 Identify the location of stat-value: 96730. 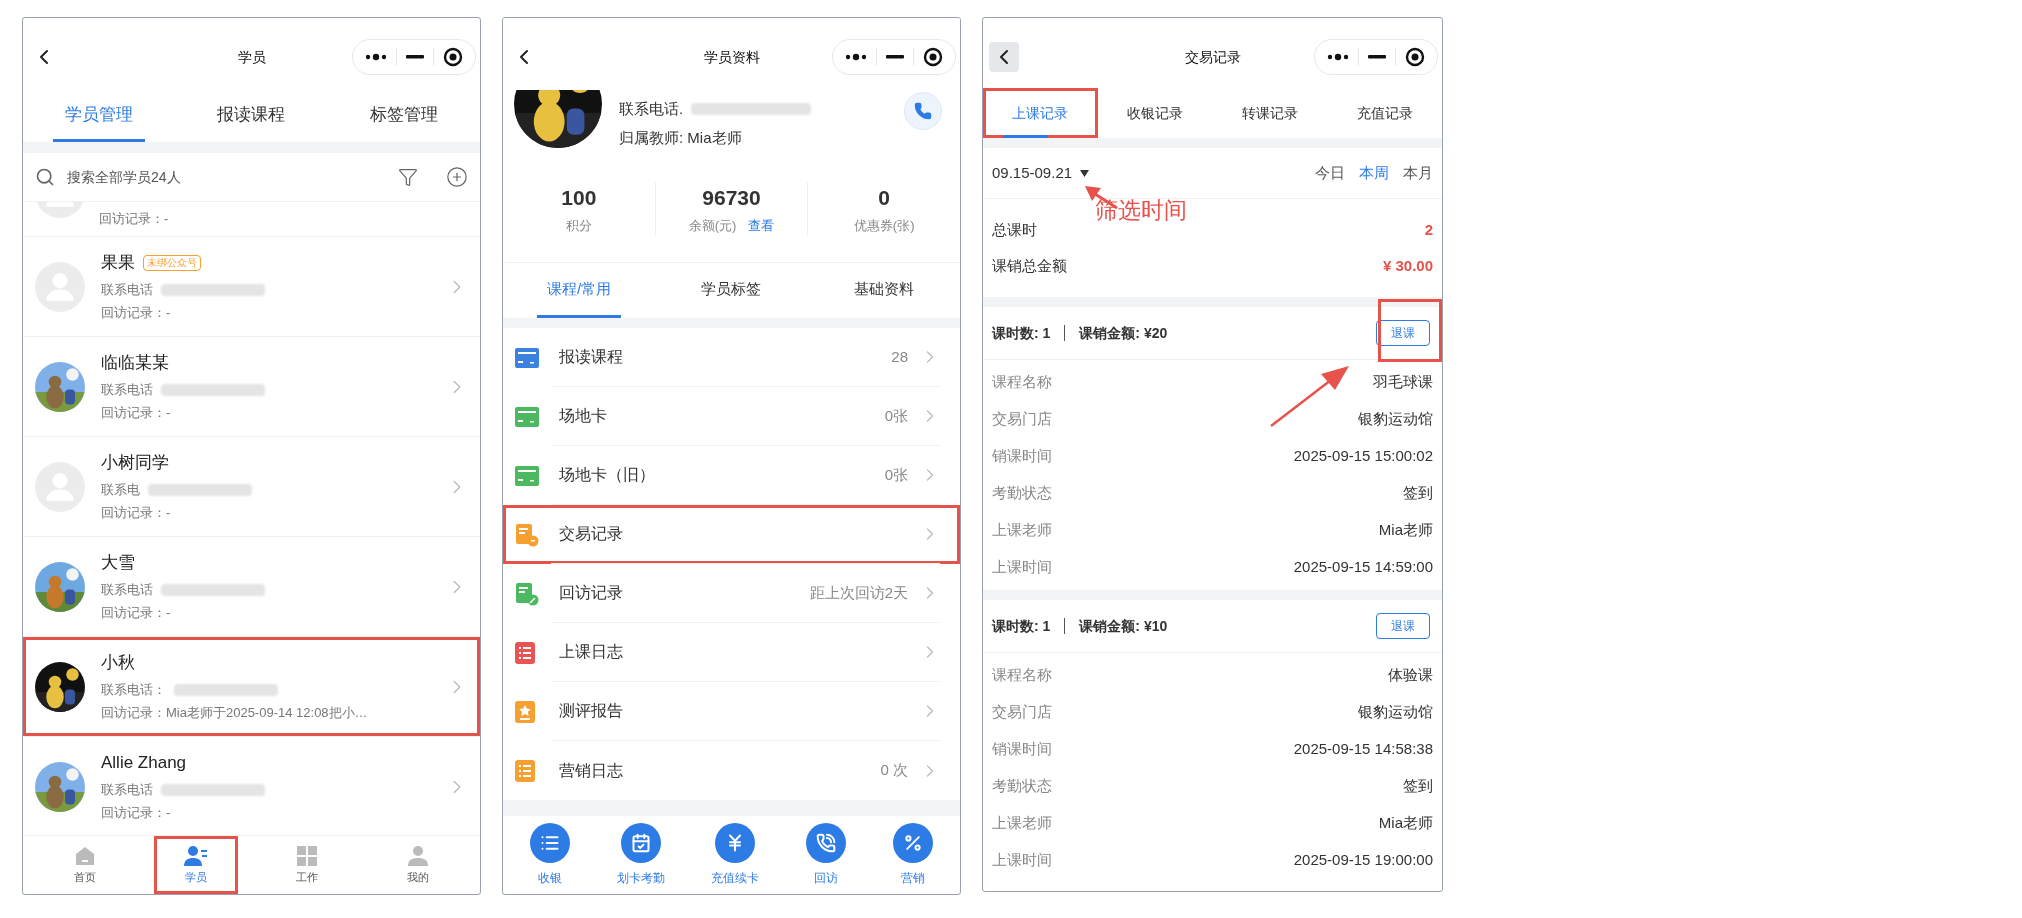
(731, 198).